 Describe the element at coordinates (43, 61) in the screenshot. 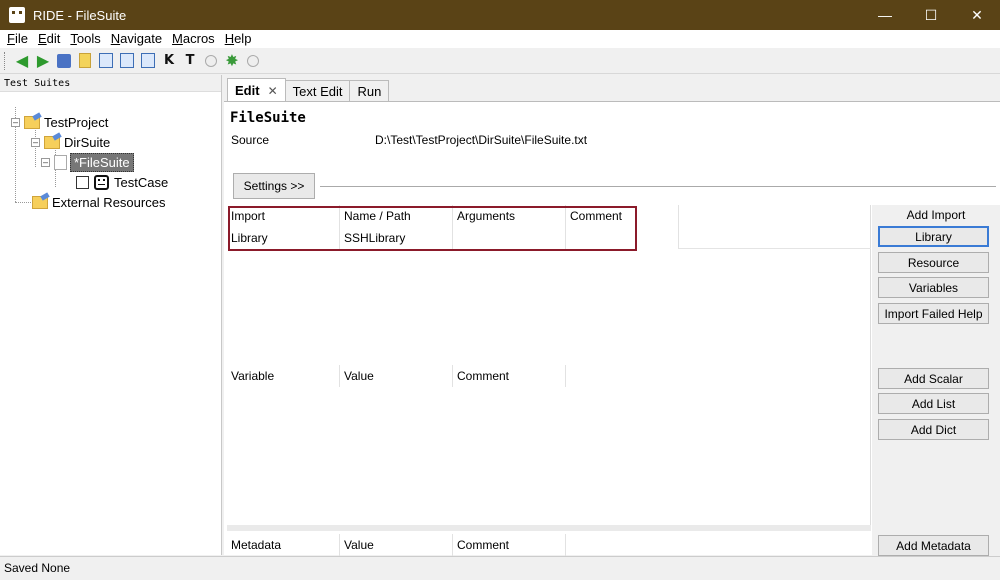

I see `forward-arrow-icon: ▶` at that location.